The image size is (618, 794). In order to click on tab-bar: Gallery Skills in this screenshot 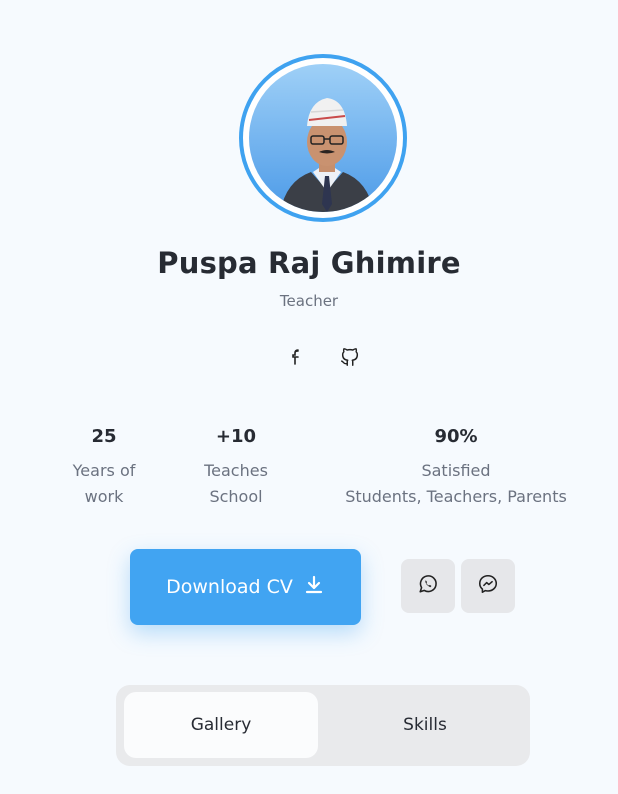, I will do `click(323, 725)`.